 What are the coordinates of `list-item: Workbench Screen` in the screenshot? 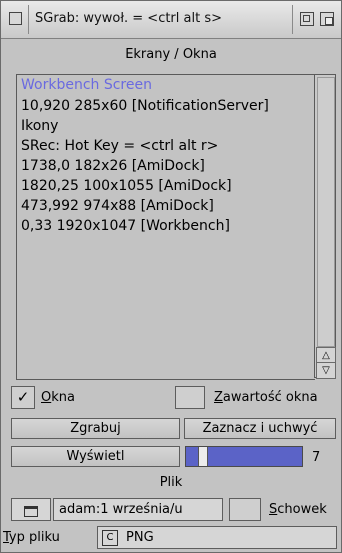 It's located at (86, 85).